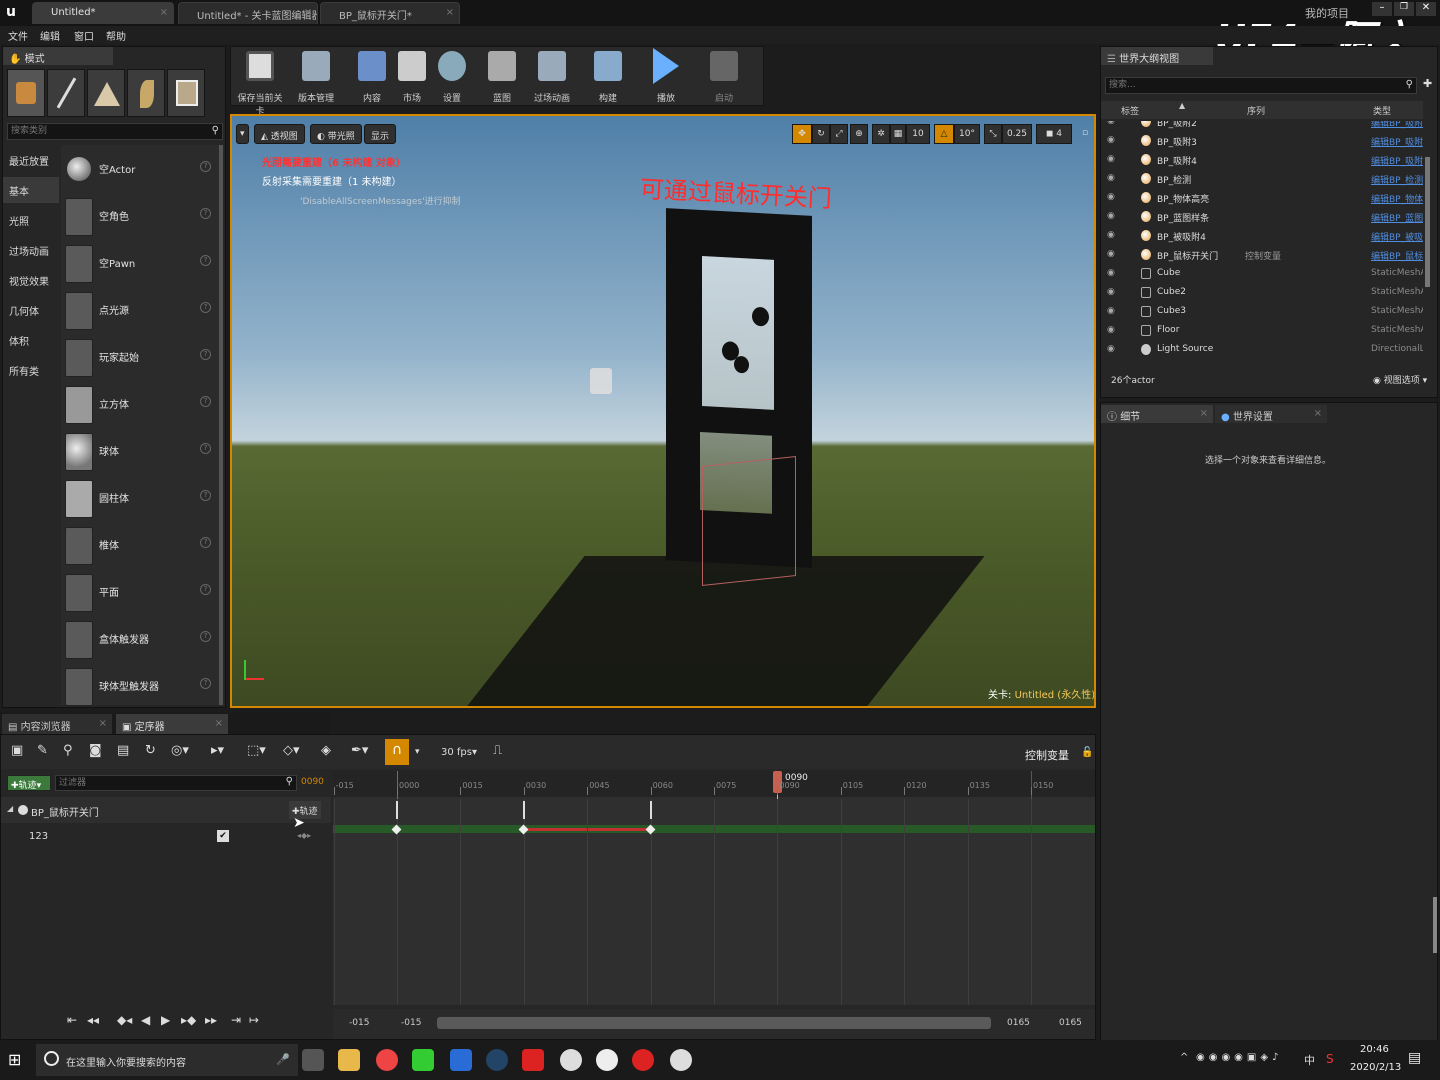  I want to click on category-all-classes: 所有类, so click(24, 370).